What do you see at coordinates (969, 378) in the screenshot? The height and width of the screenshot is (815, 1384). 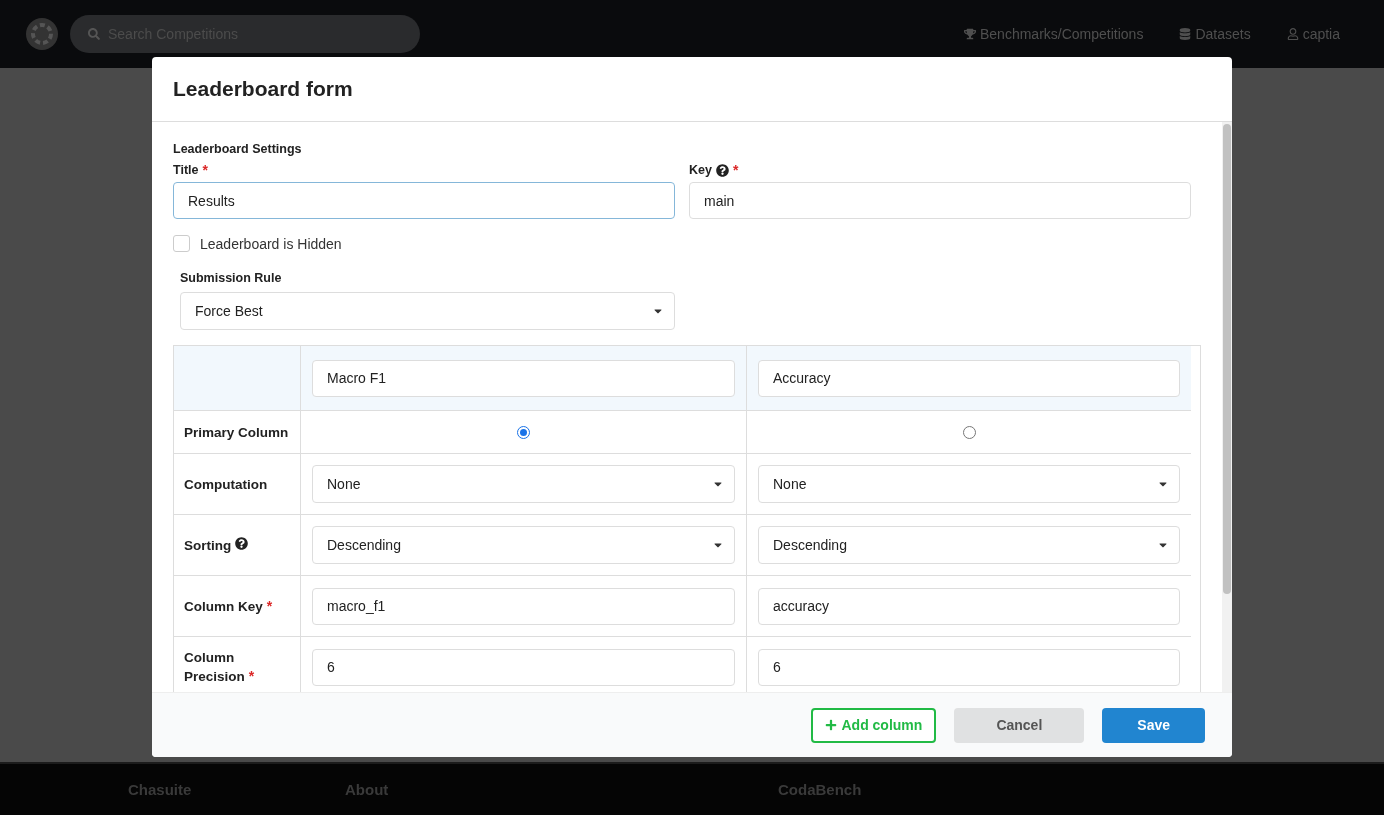 I see `column-name-input: Accuracy` at bounding box center [969, 378].